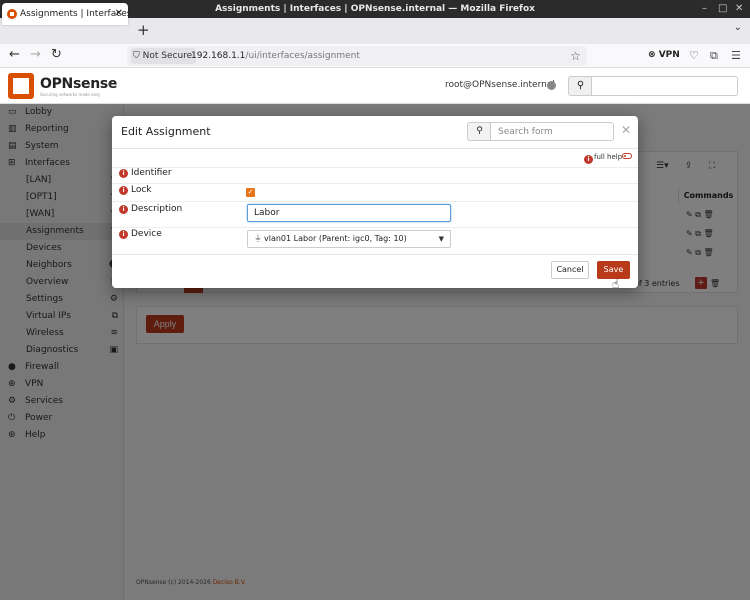  Describe the element at coordinates (146, 234) in the screenshot. I see `device-label: Device` at that location.